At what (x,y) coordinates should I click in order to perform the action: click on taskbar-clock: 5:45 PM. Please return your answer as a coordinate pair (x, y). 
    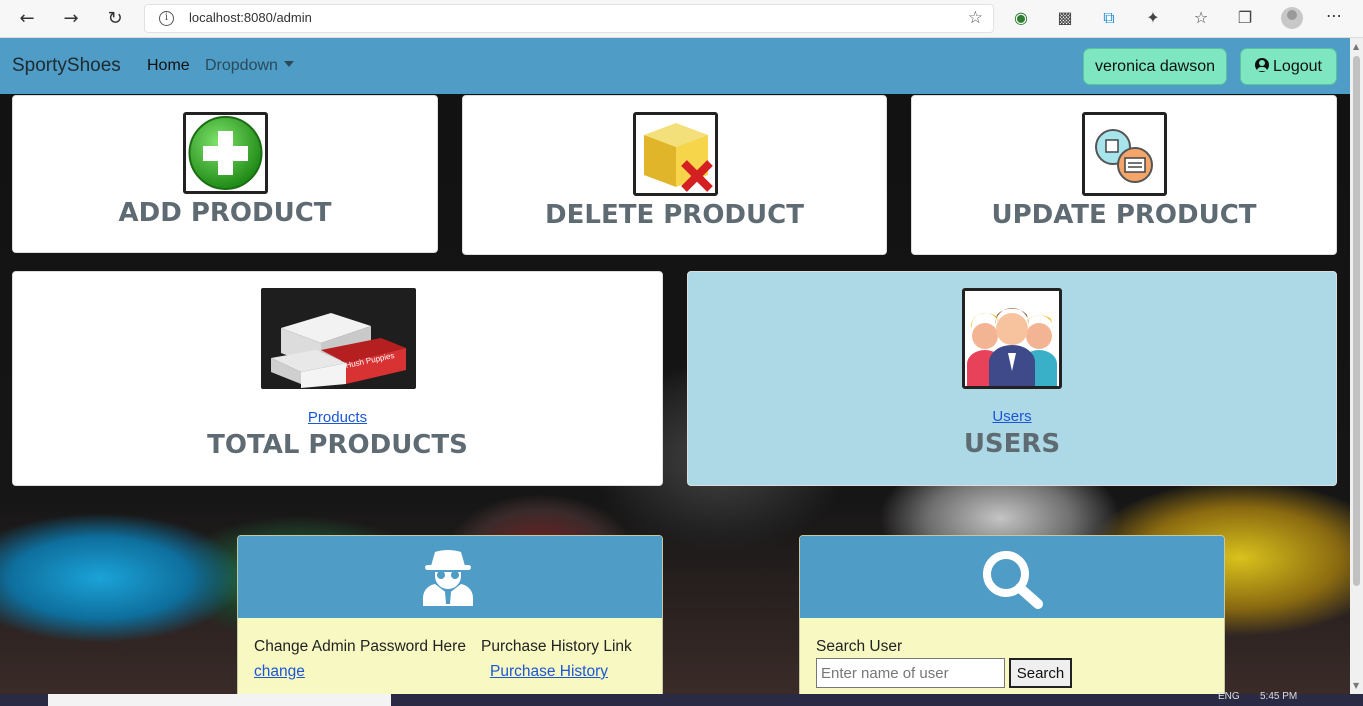
    Looking at the image, I should click on (1278, 696).